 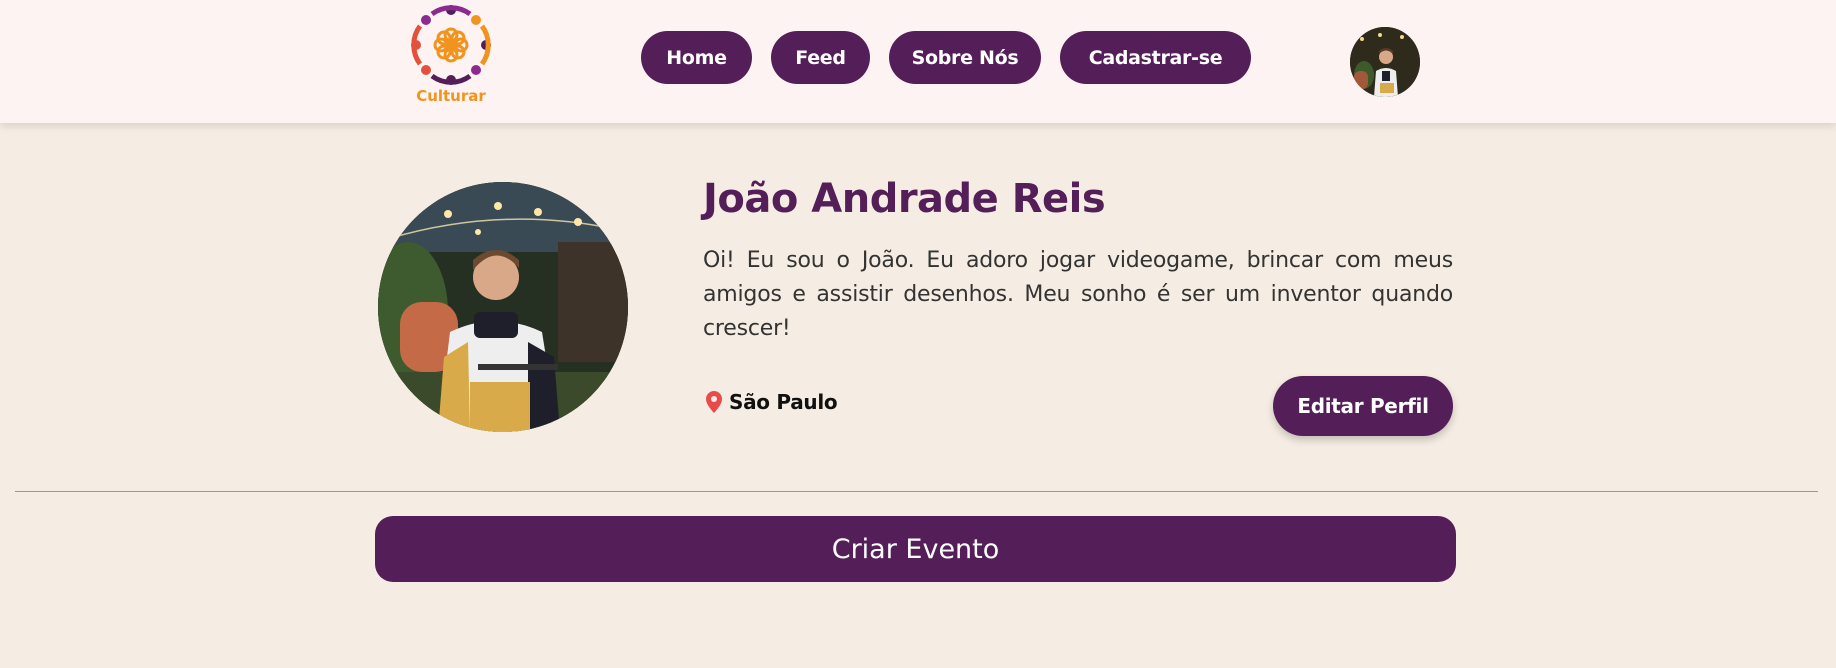 I want to click on logo-text: Culturar, so click(x=451, y=96).